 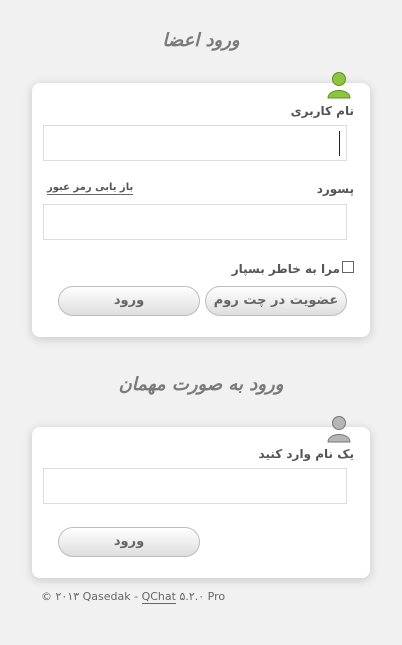 I want to click on guest-login-button: ورود, so click(x=129, y=542).